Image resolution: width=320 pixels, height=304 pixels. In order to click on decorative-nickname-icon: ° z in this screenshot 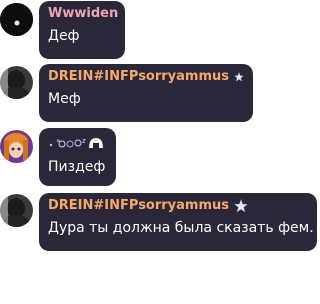, I will do `click(77, 142)`.